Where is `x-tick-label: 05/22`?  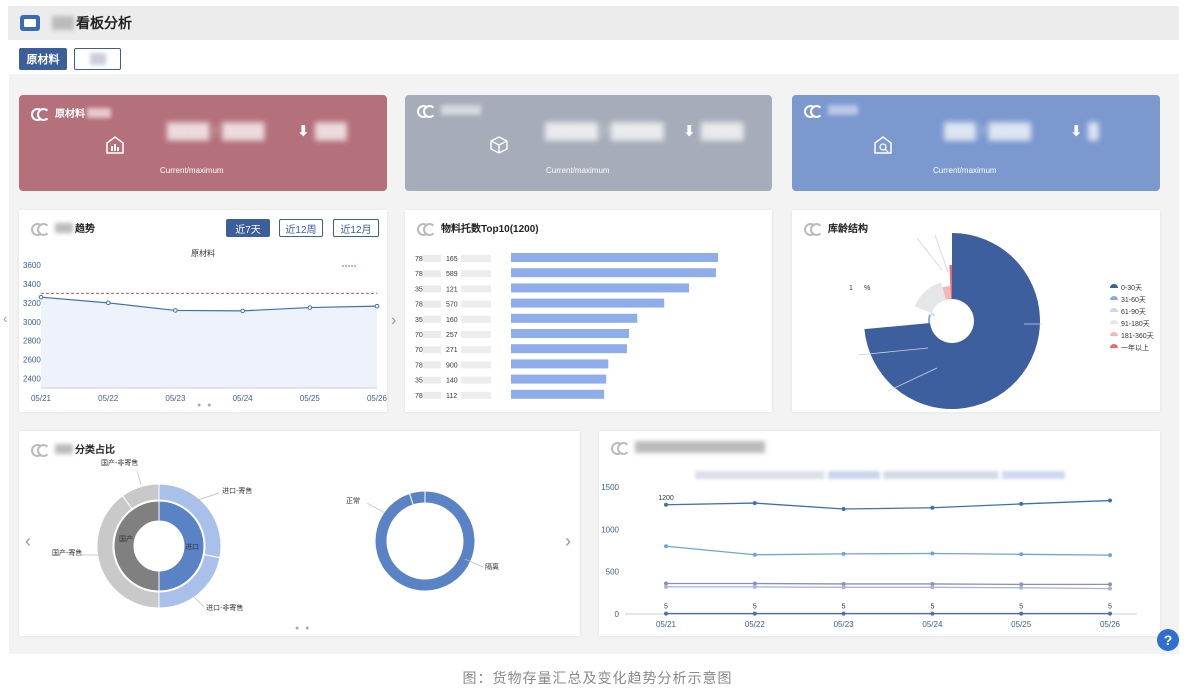 x-tick-label: 05/22 is located at coordinates (755, 624).